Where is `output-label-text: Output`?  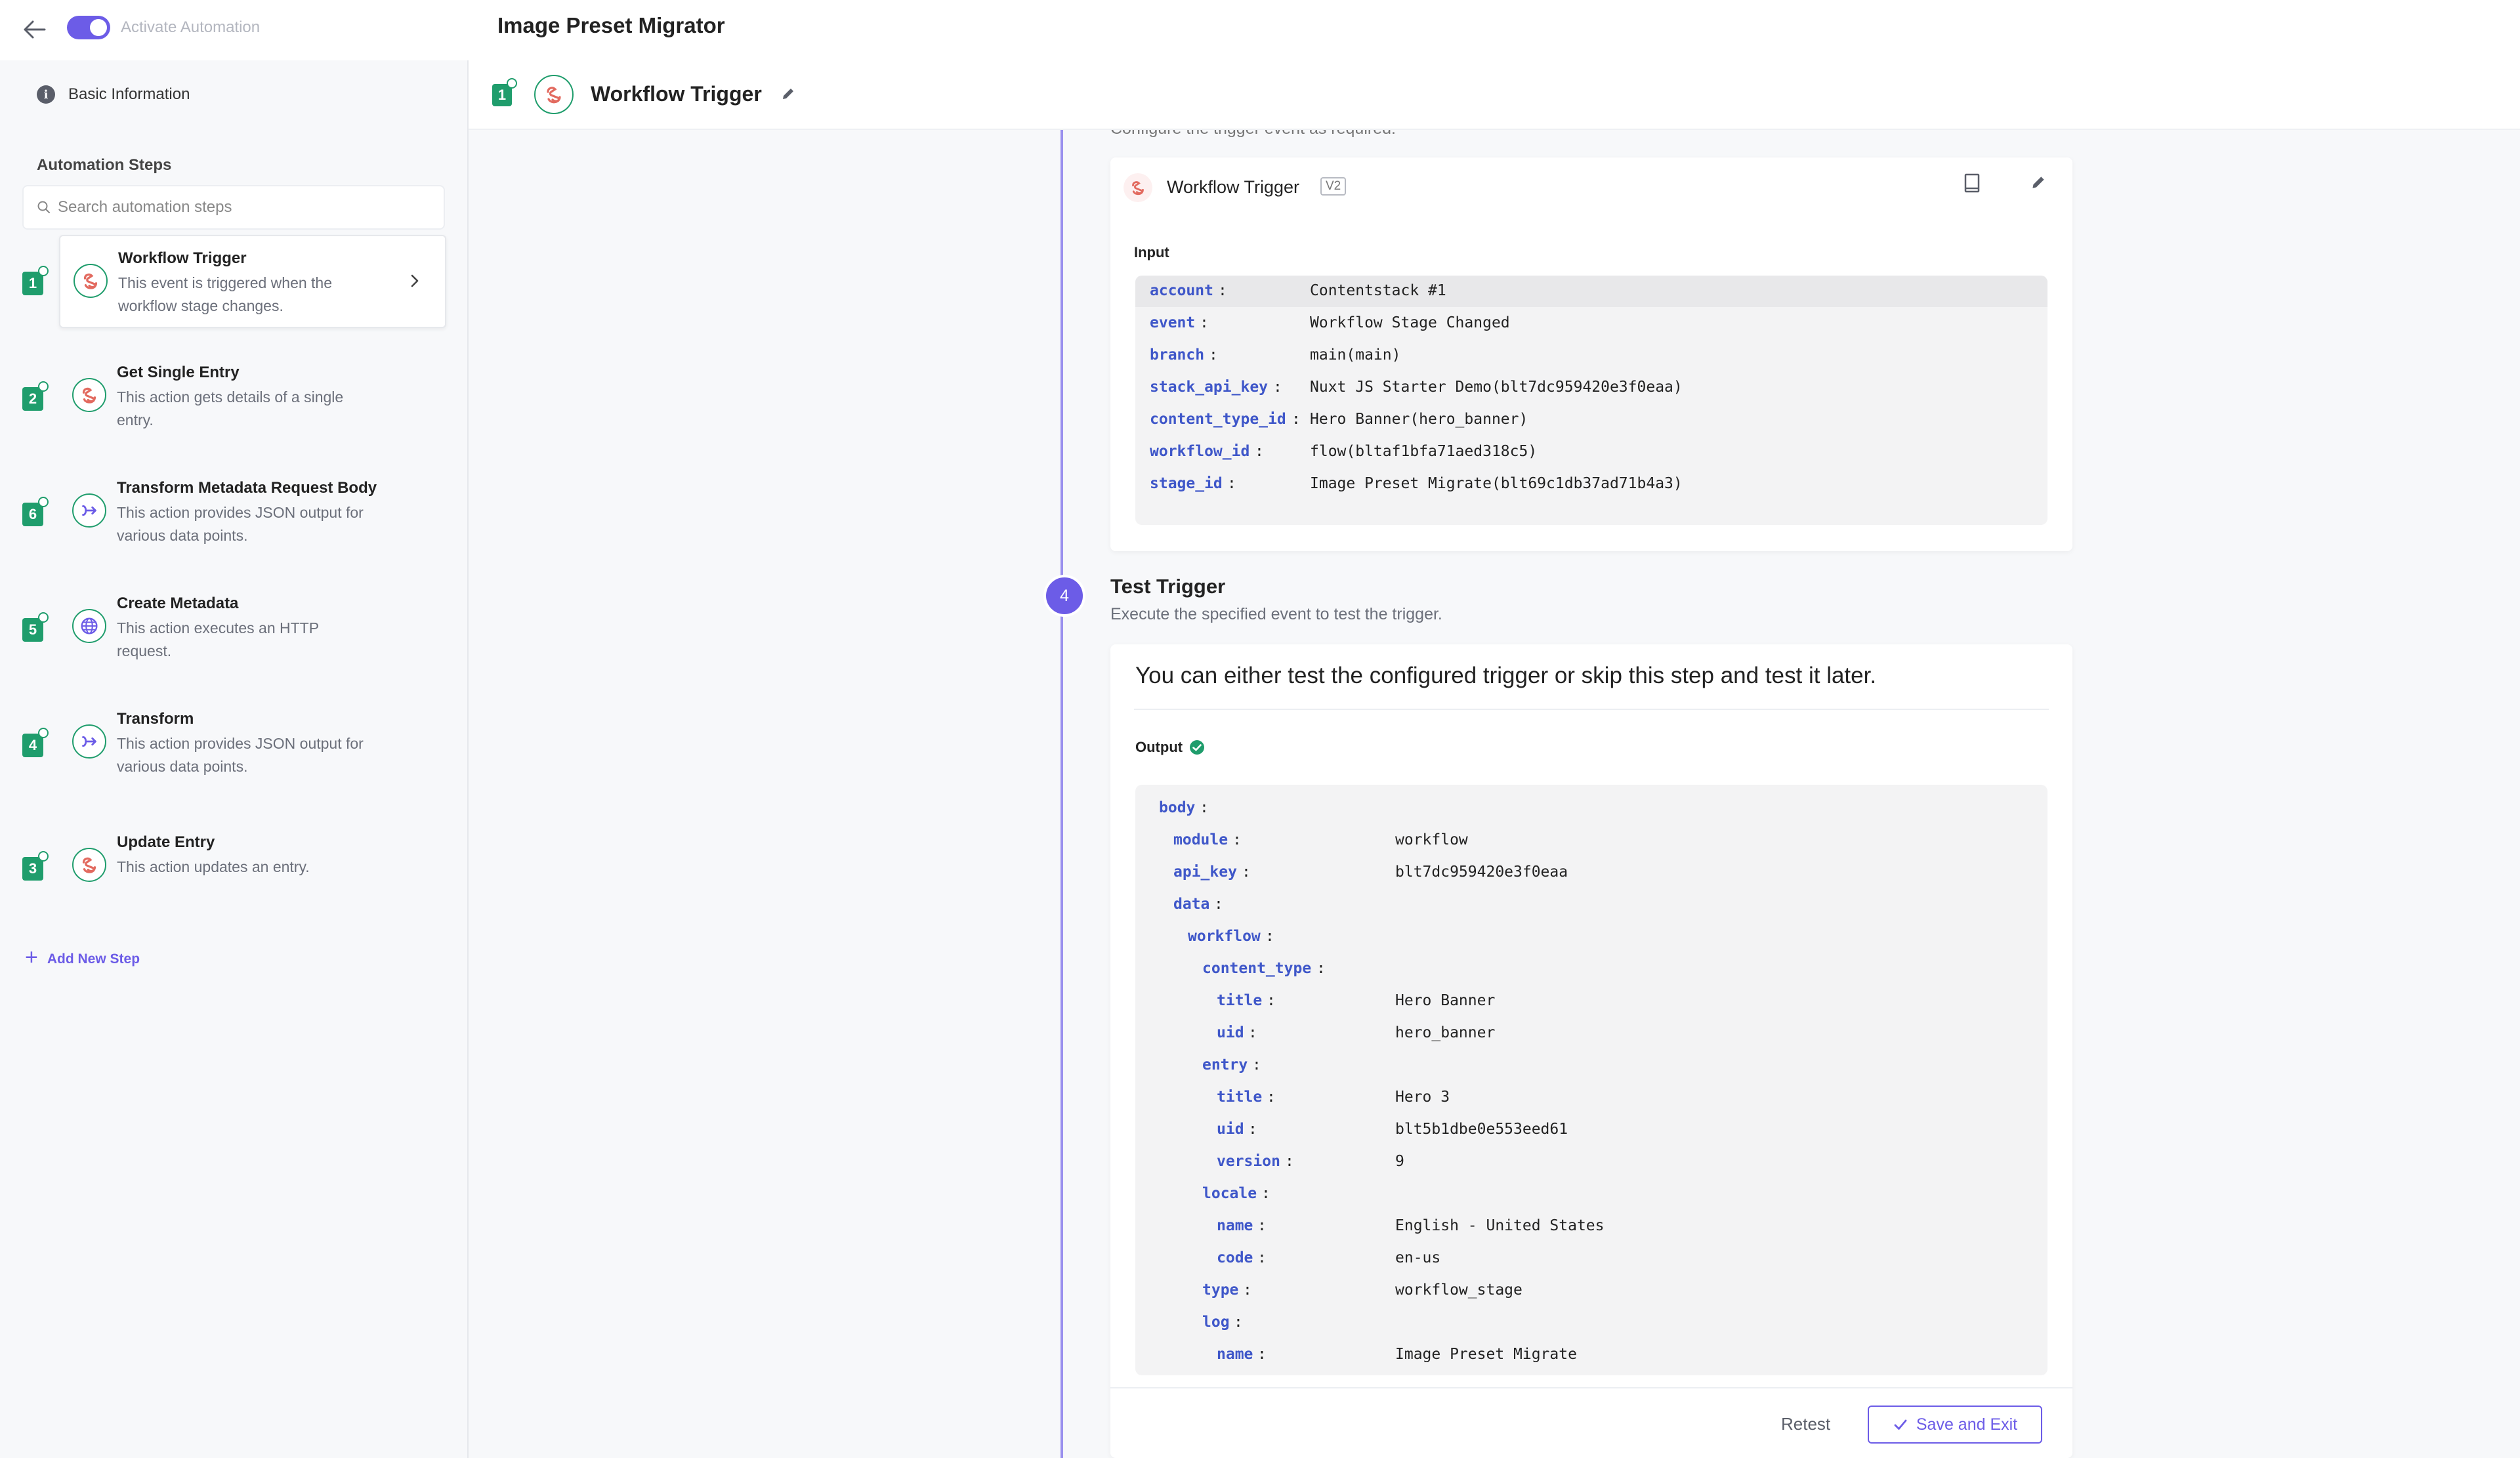
output-label-text: Output is located at coordinates (1159, 747).